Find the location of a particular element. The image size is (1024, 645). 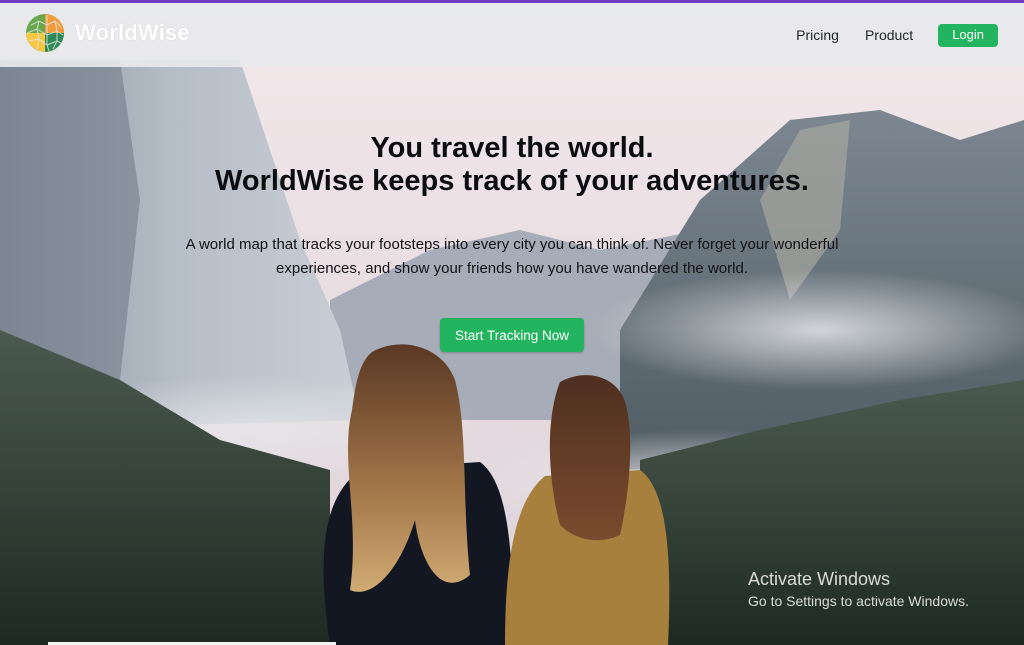

nav-link-product: Product is located at coordinates (889, 35).